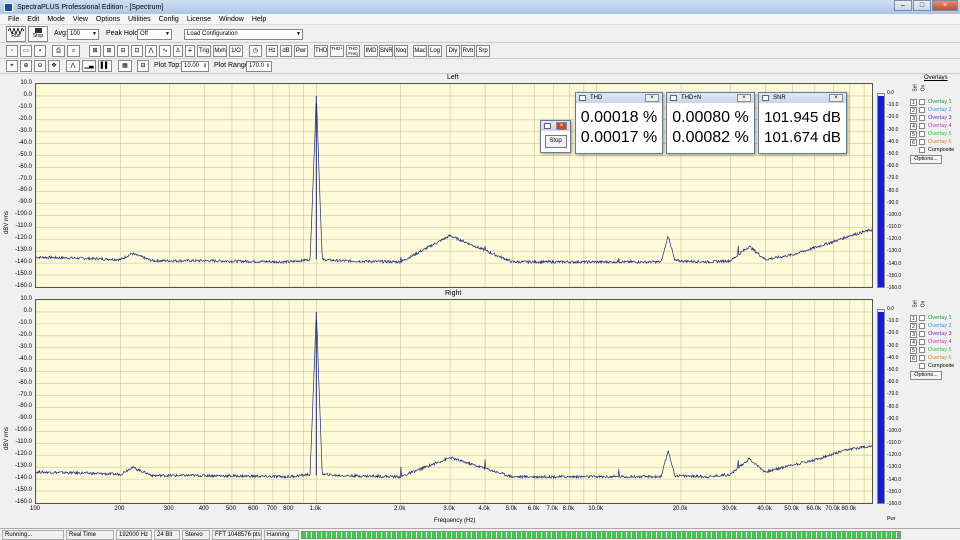 This screenshot has width=960, height=540. What do you see at coordinates (922, 5) in the screenshot?
I see `maximize-button: □` at bounding box center [922, 5].